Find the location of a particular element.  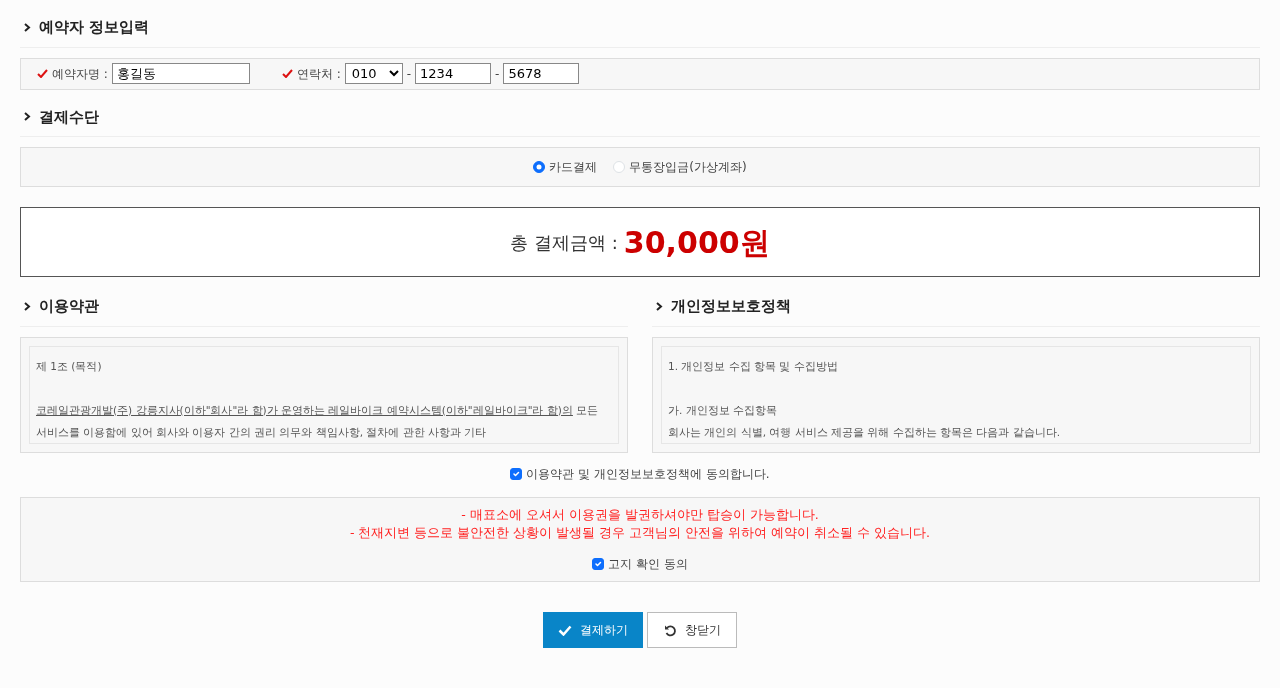

field-label: 예약자명 : is located at coordinates (80, 74).